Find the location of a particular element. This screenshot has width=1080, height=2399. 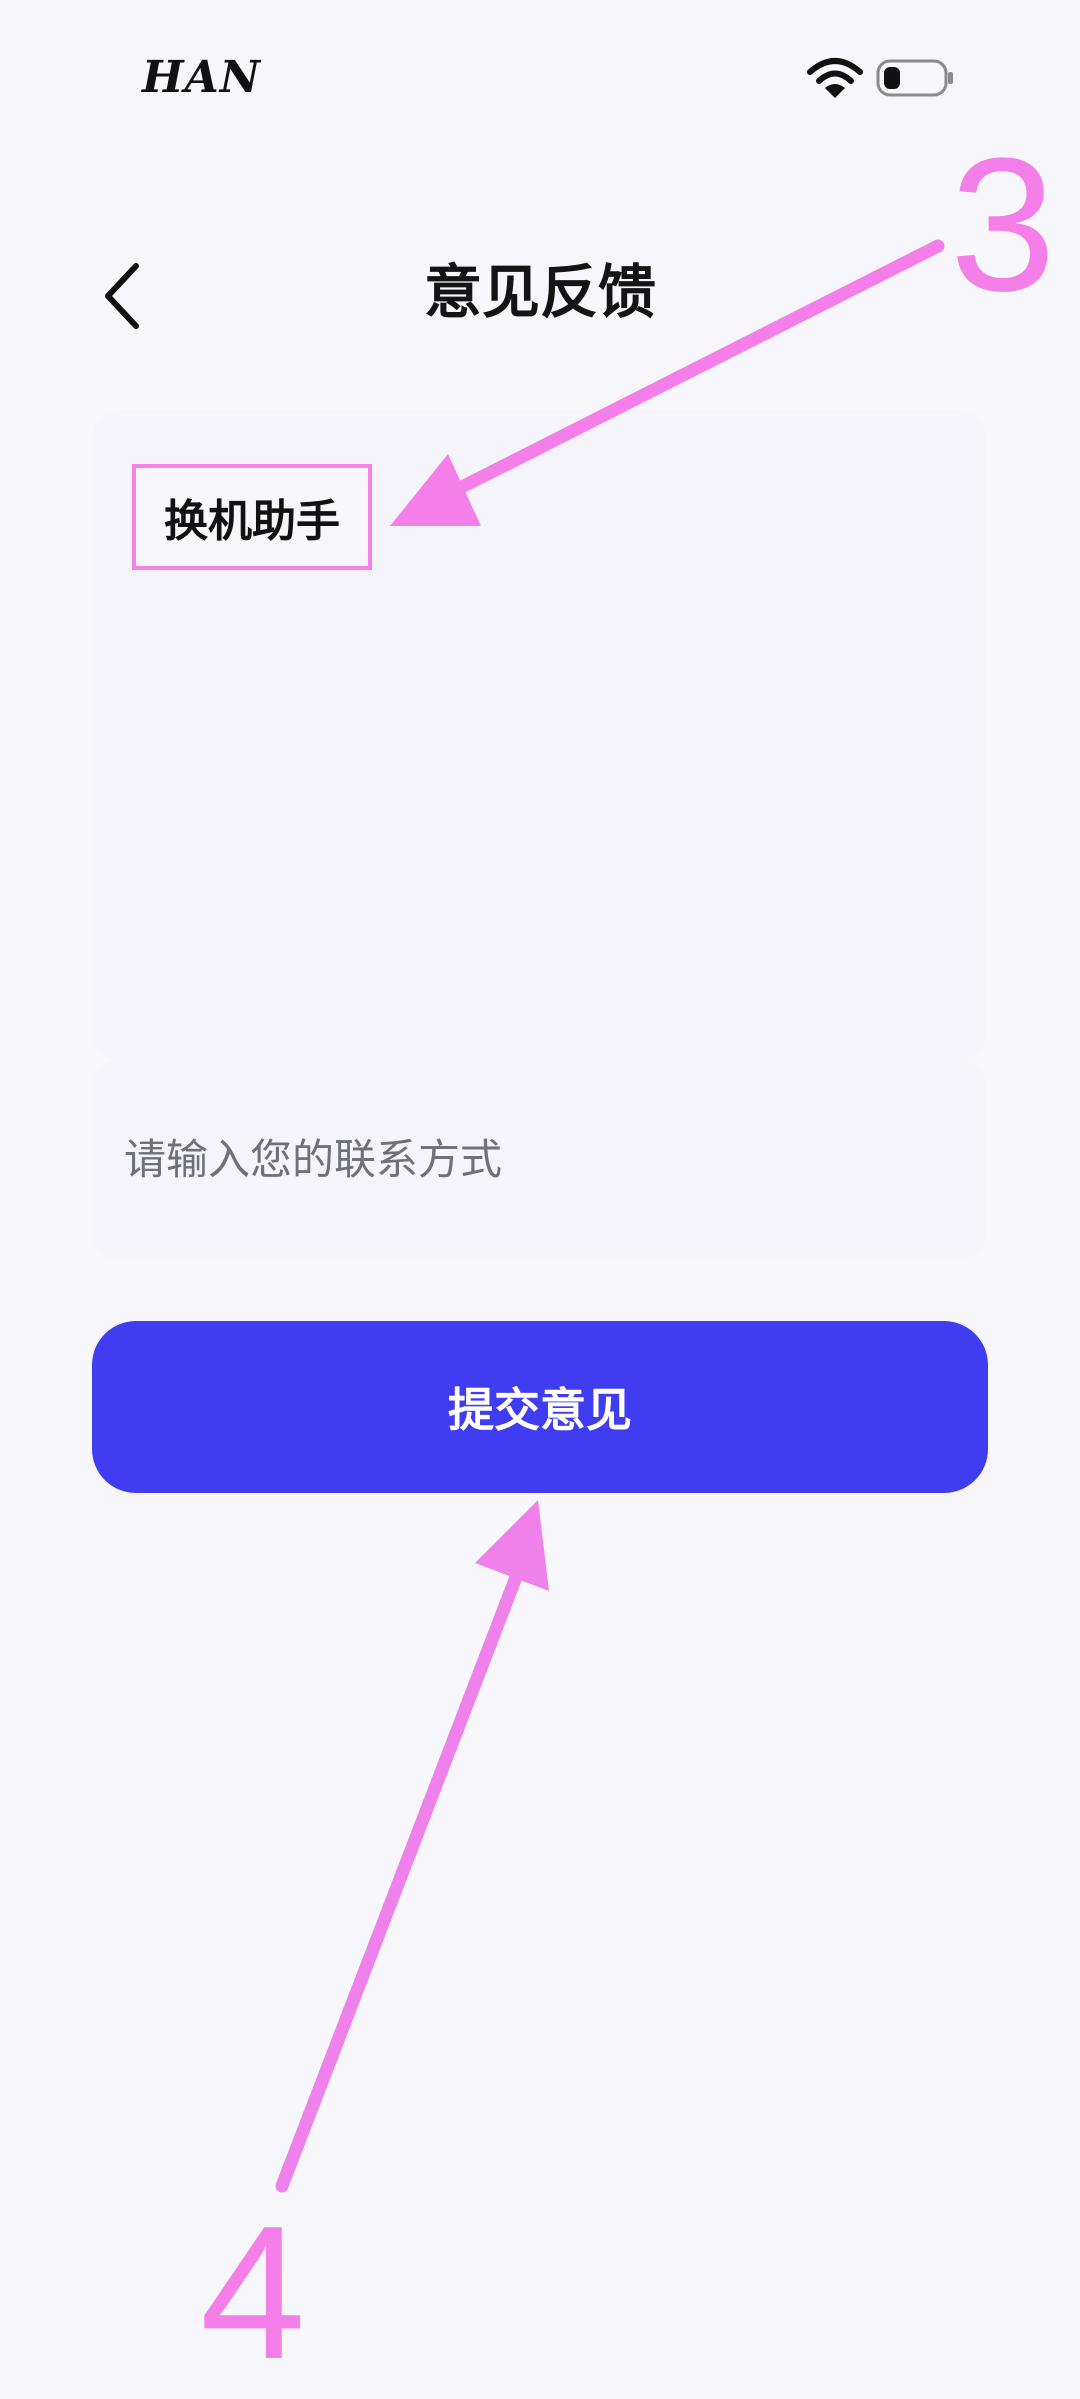

submit-feedback-button: 提交意见 is located at coordinates (540, 1407).